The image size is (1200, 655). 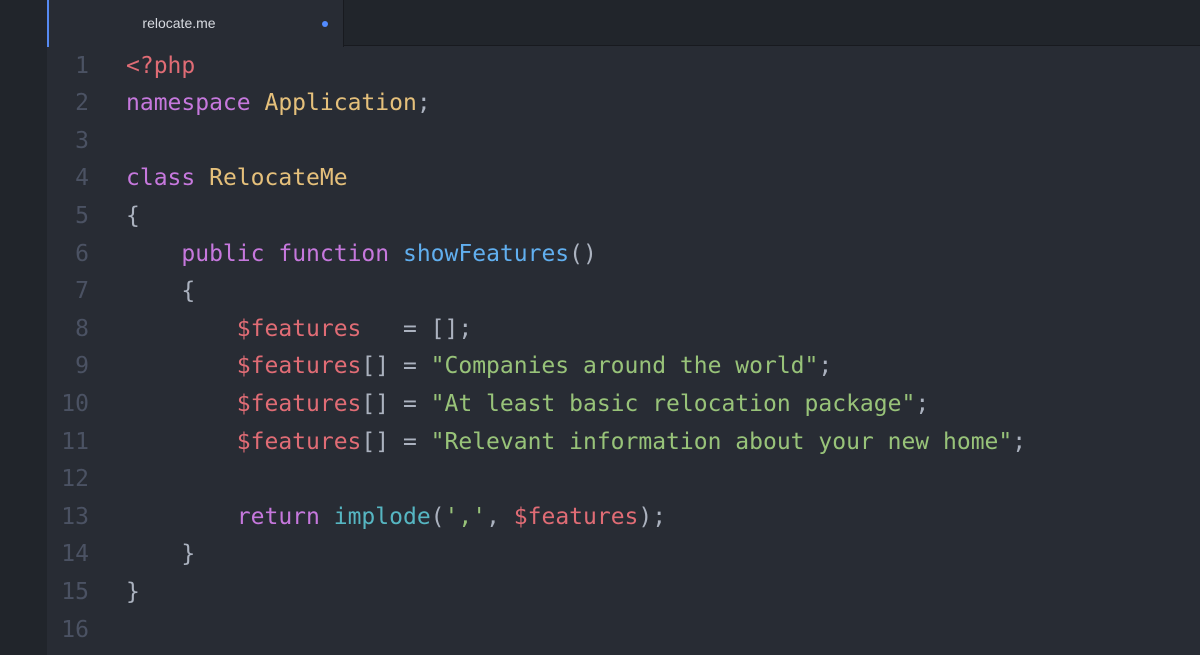 I want to click on code-token-keyword: return, so click(x=278, y=516).